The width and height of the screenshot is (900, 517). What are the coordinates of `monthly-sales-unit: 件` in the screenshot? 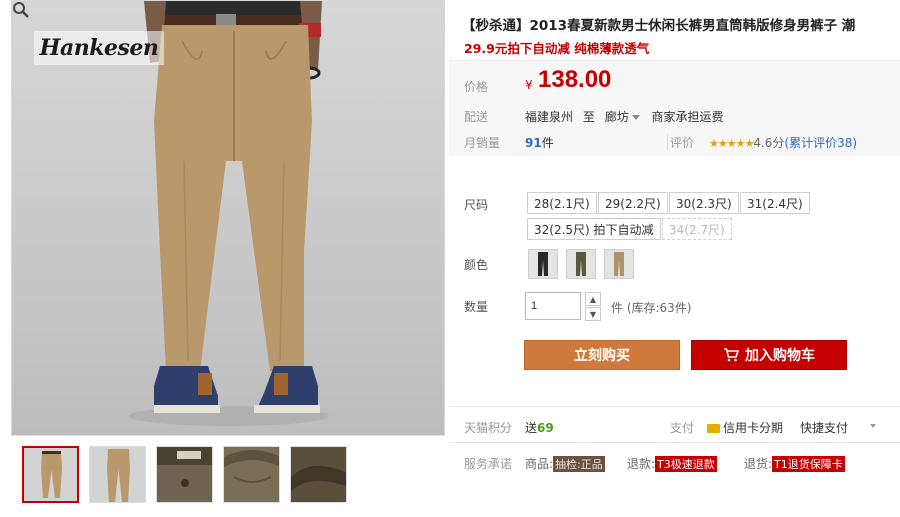 It's located at (547, 143).